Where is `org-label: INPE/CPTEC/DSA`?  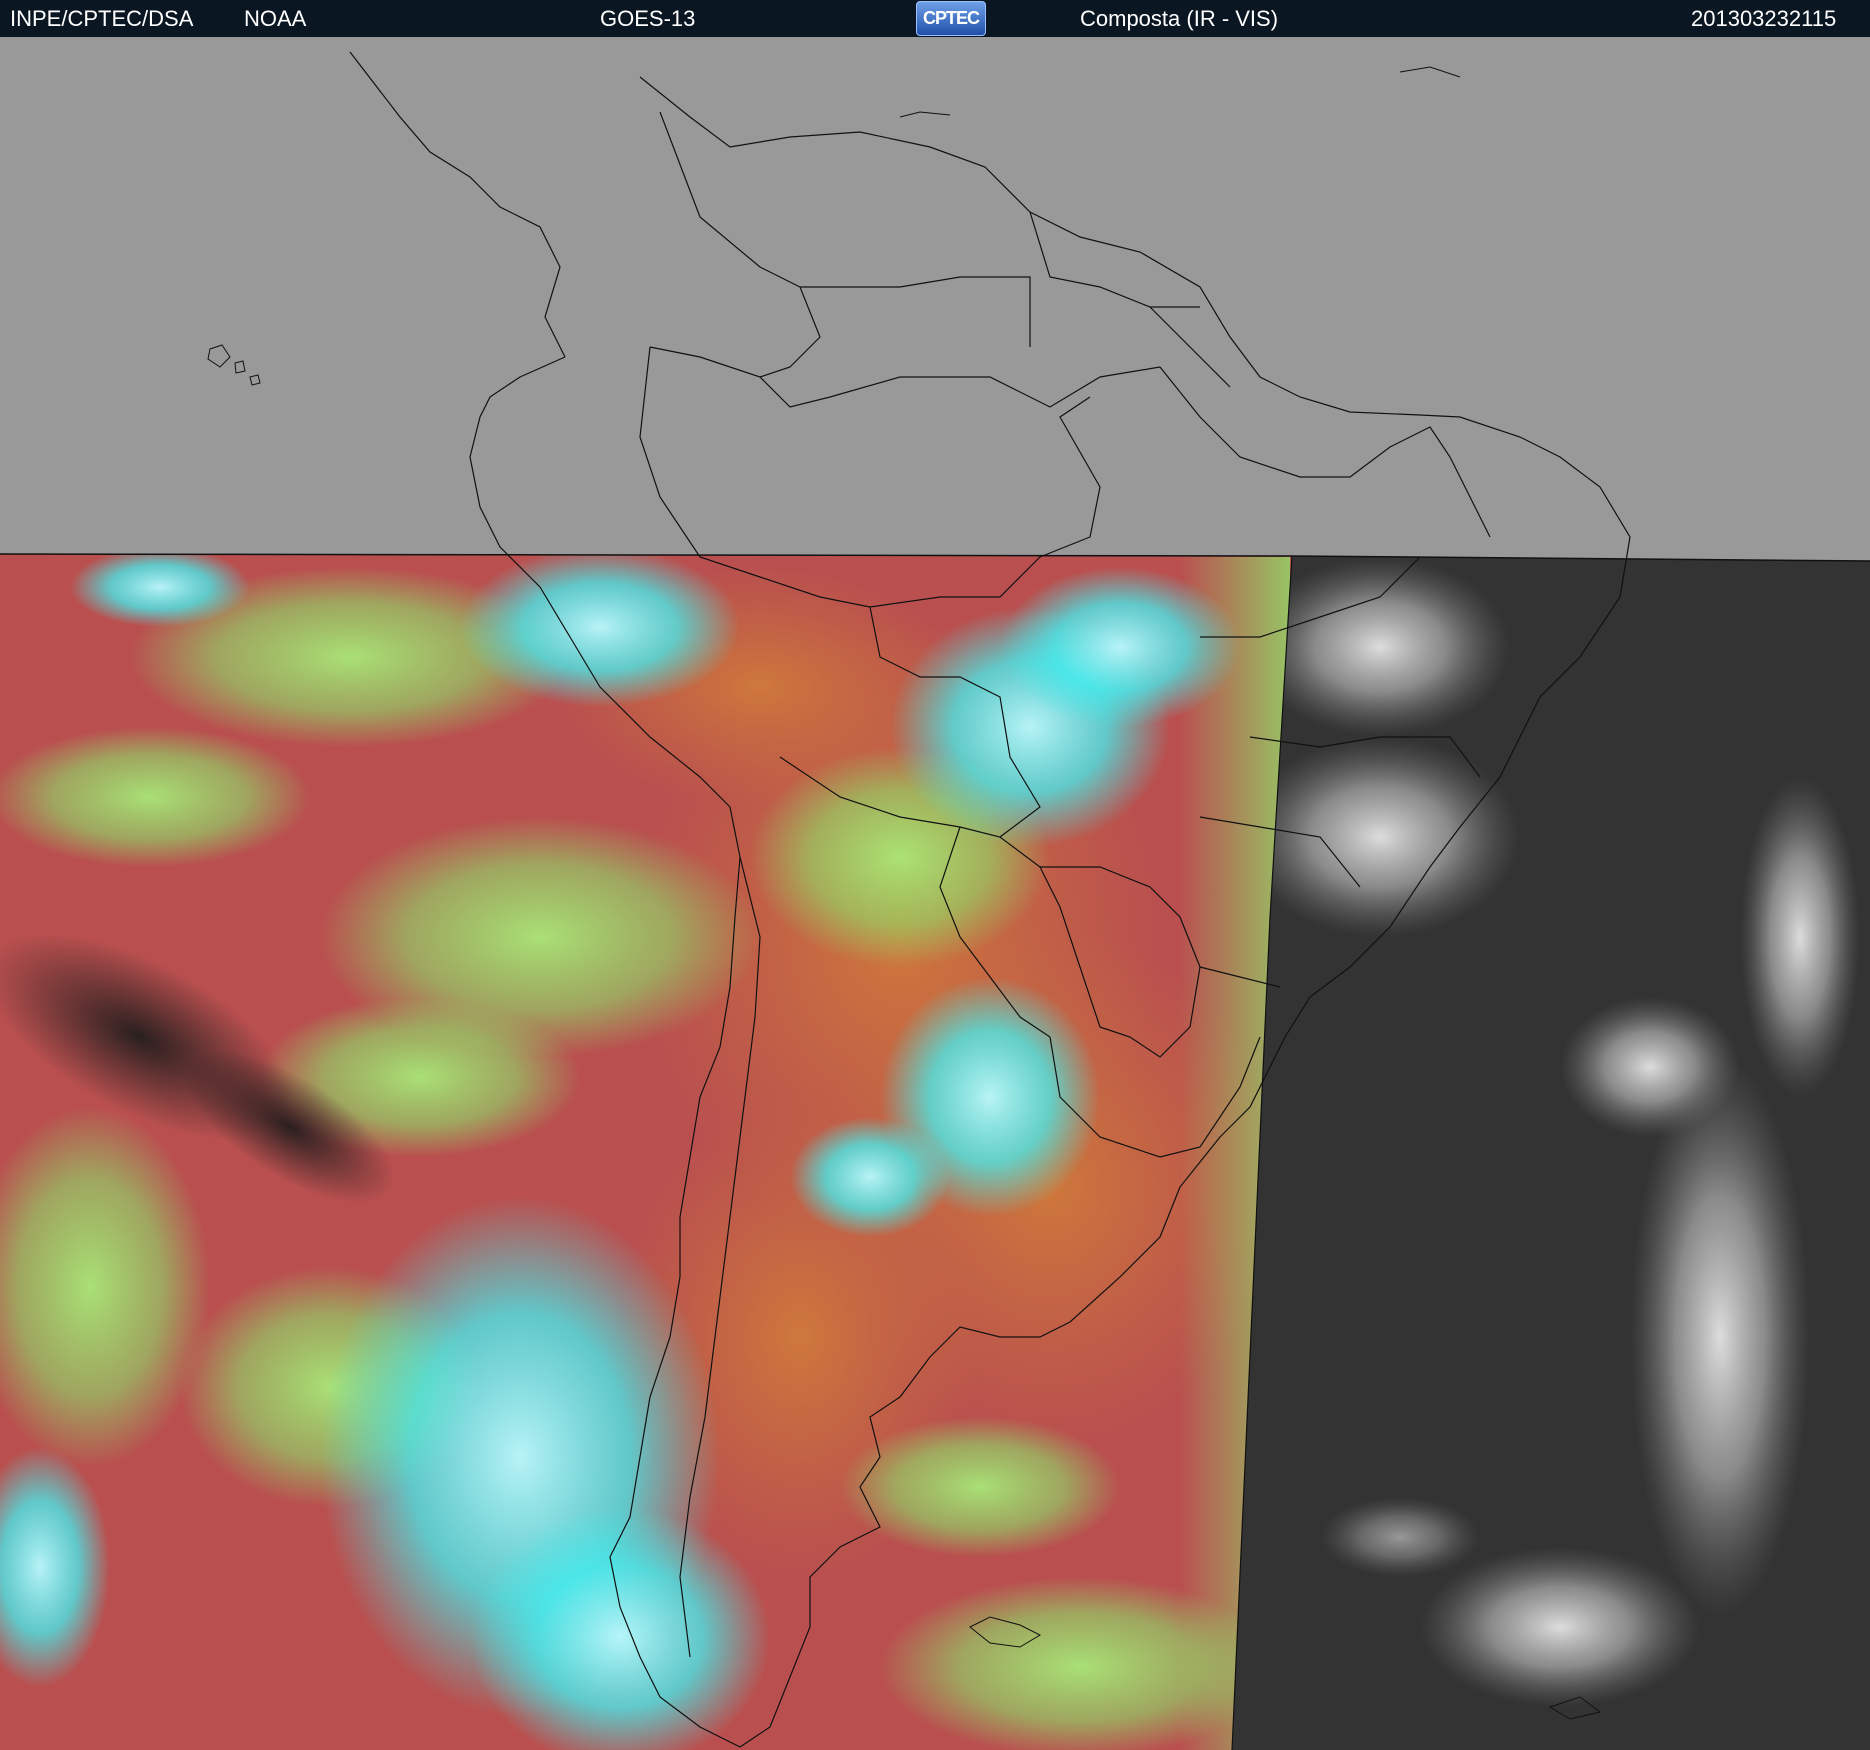
org-label: INPE/CPTEC/DSA is located at coordinates (102, 18).